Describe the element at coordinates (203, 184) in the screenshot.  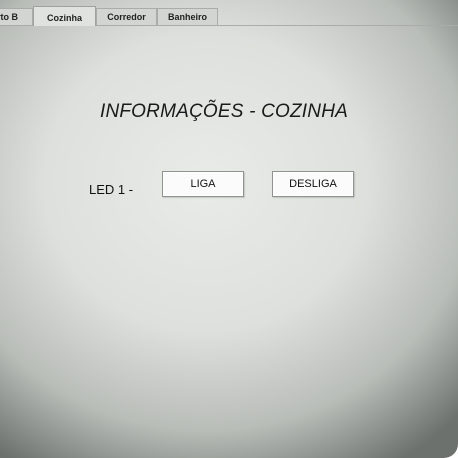
I see `led-1-on-button: LIGA` at that location.